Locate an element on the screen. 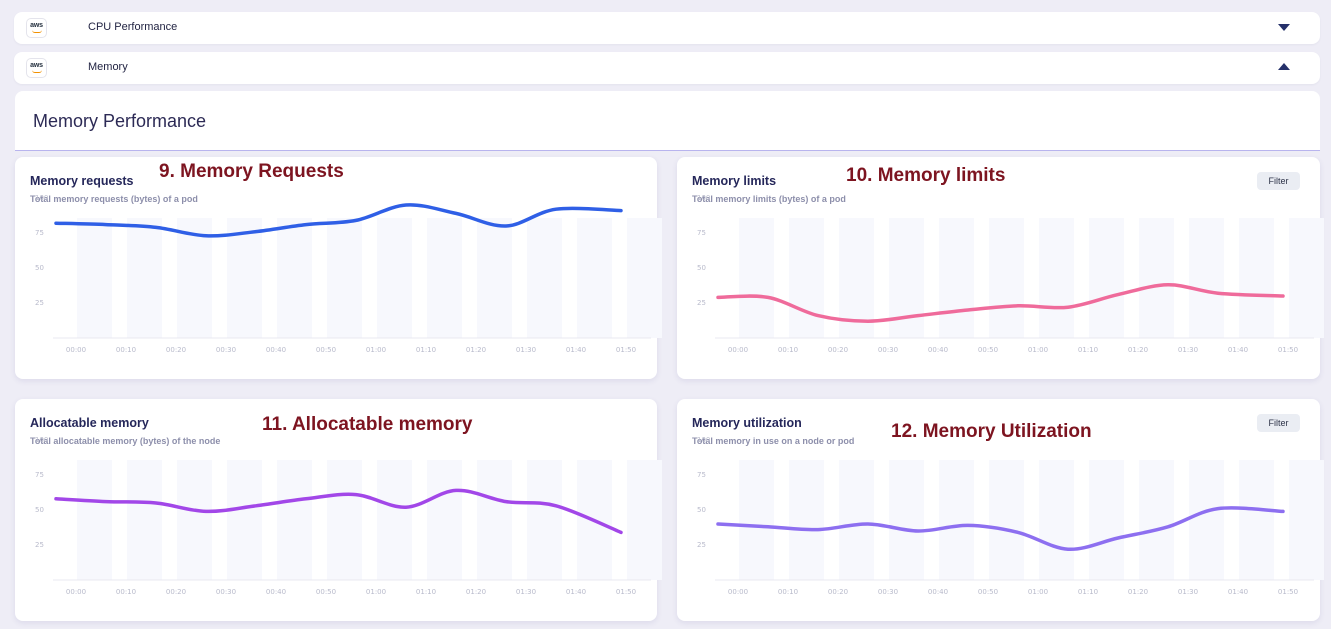 This screenshot has height=629, width=1331. section-title: Memory Performance is located at coordinates (120, 121).